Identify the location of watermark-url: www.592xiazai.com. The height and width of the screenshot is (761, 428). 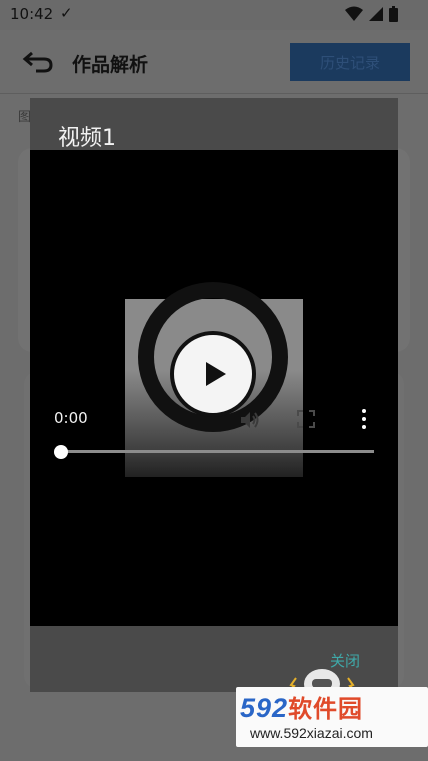
(311, 733).